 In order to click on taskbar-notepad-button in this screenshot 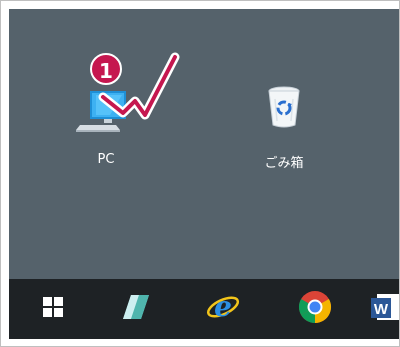, I will do `click(135, 307)`.